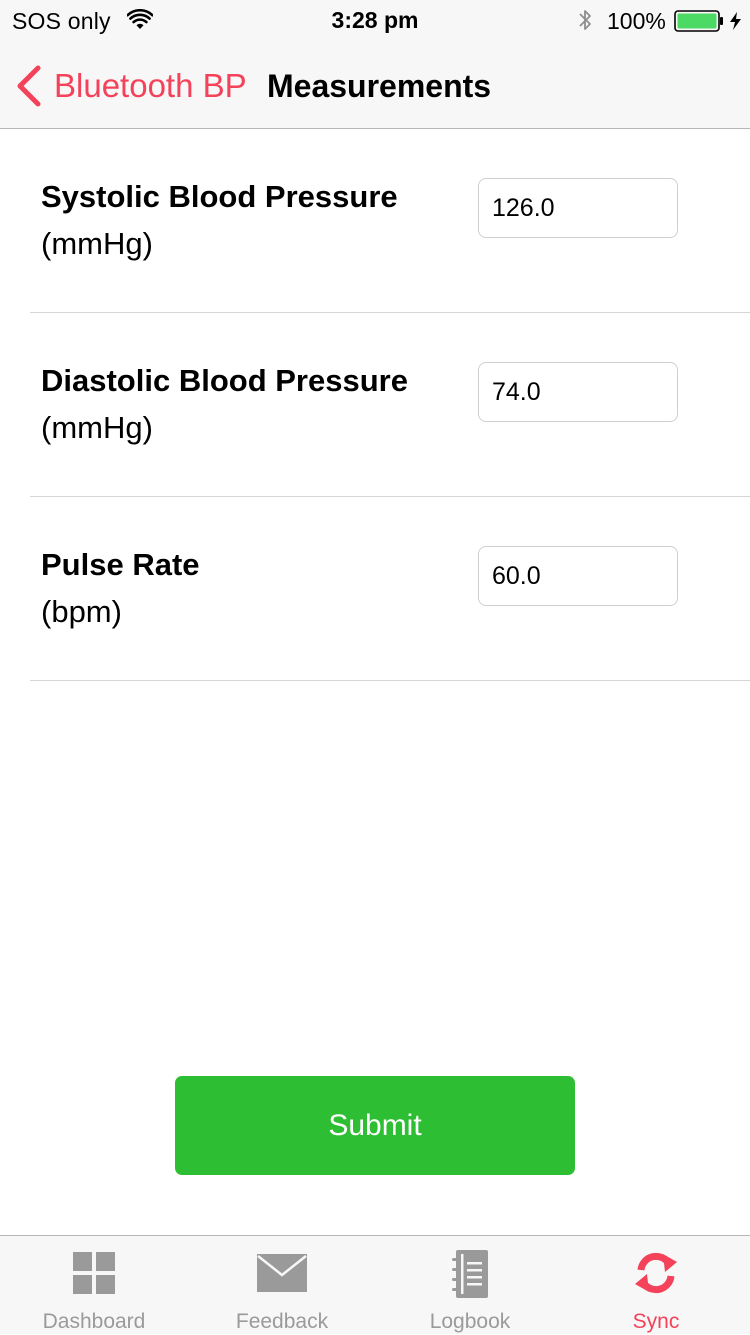 The image size is (750, 1335). What do you see at coordinates (578, 576) in the screenshot?
I see `pulse-rate-input` at bounding box center [578, 576].